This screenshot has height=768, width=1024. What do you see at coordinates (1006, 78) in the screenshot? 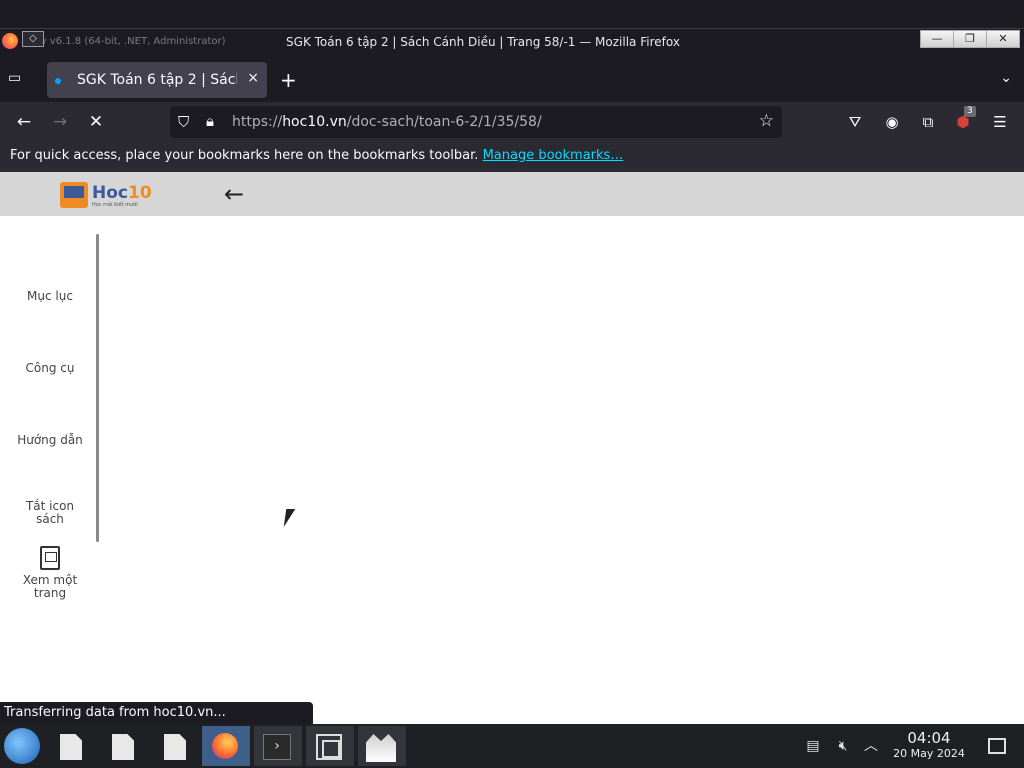
I see `list-all-tabs-chevron-down-icon: ⌄` at bounding box center [1006, 78].